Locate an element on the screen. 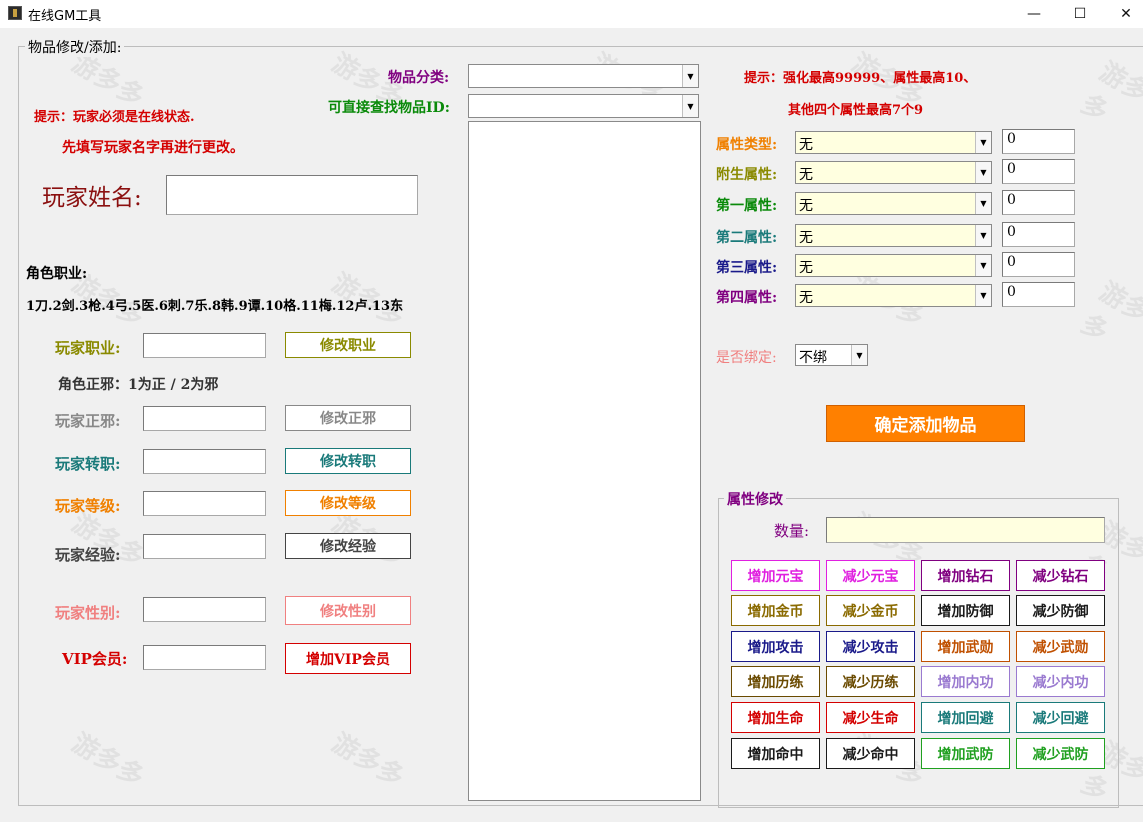  attr-modify-button: 增加生命 is located at coordinates (775, 717).